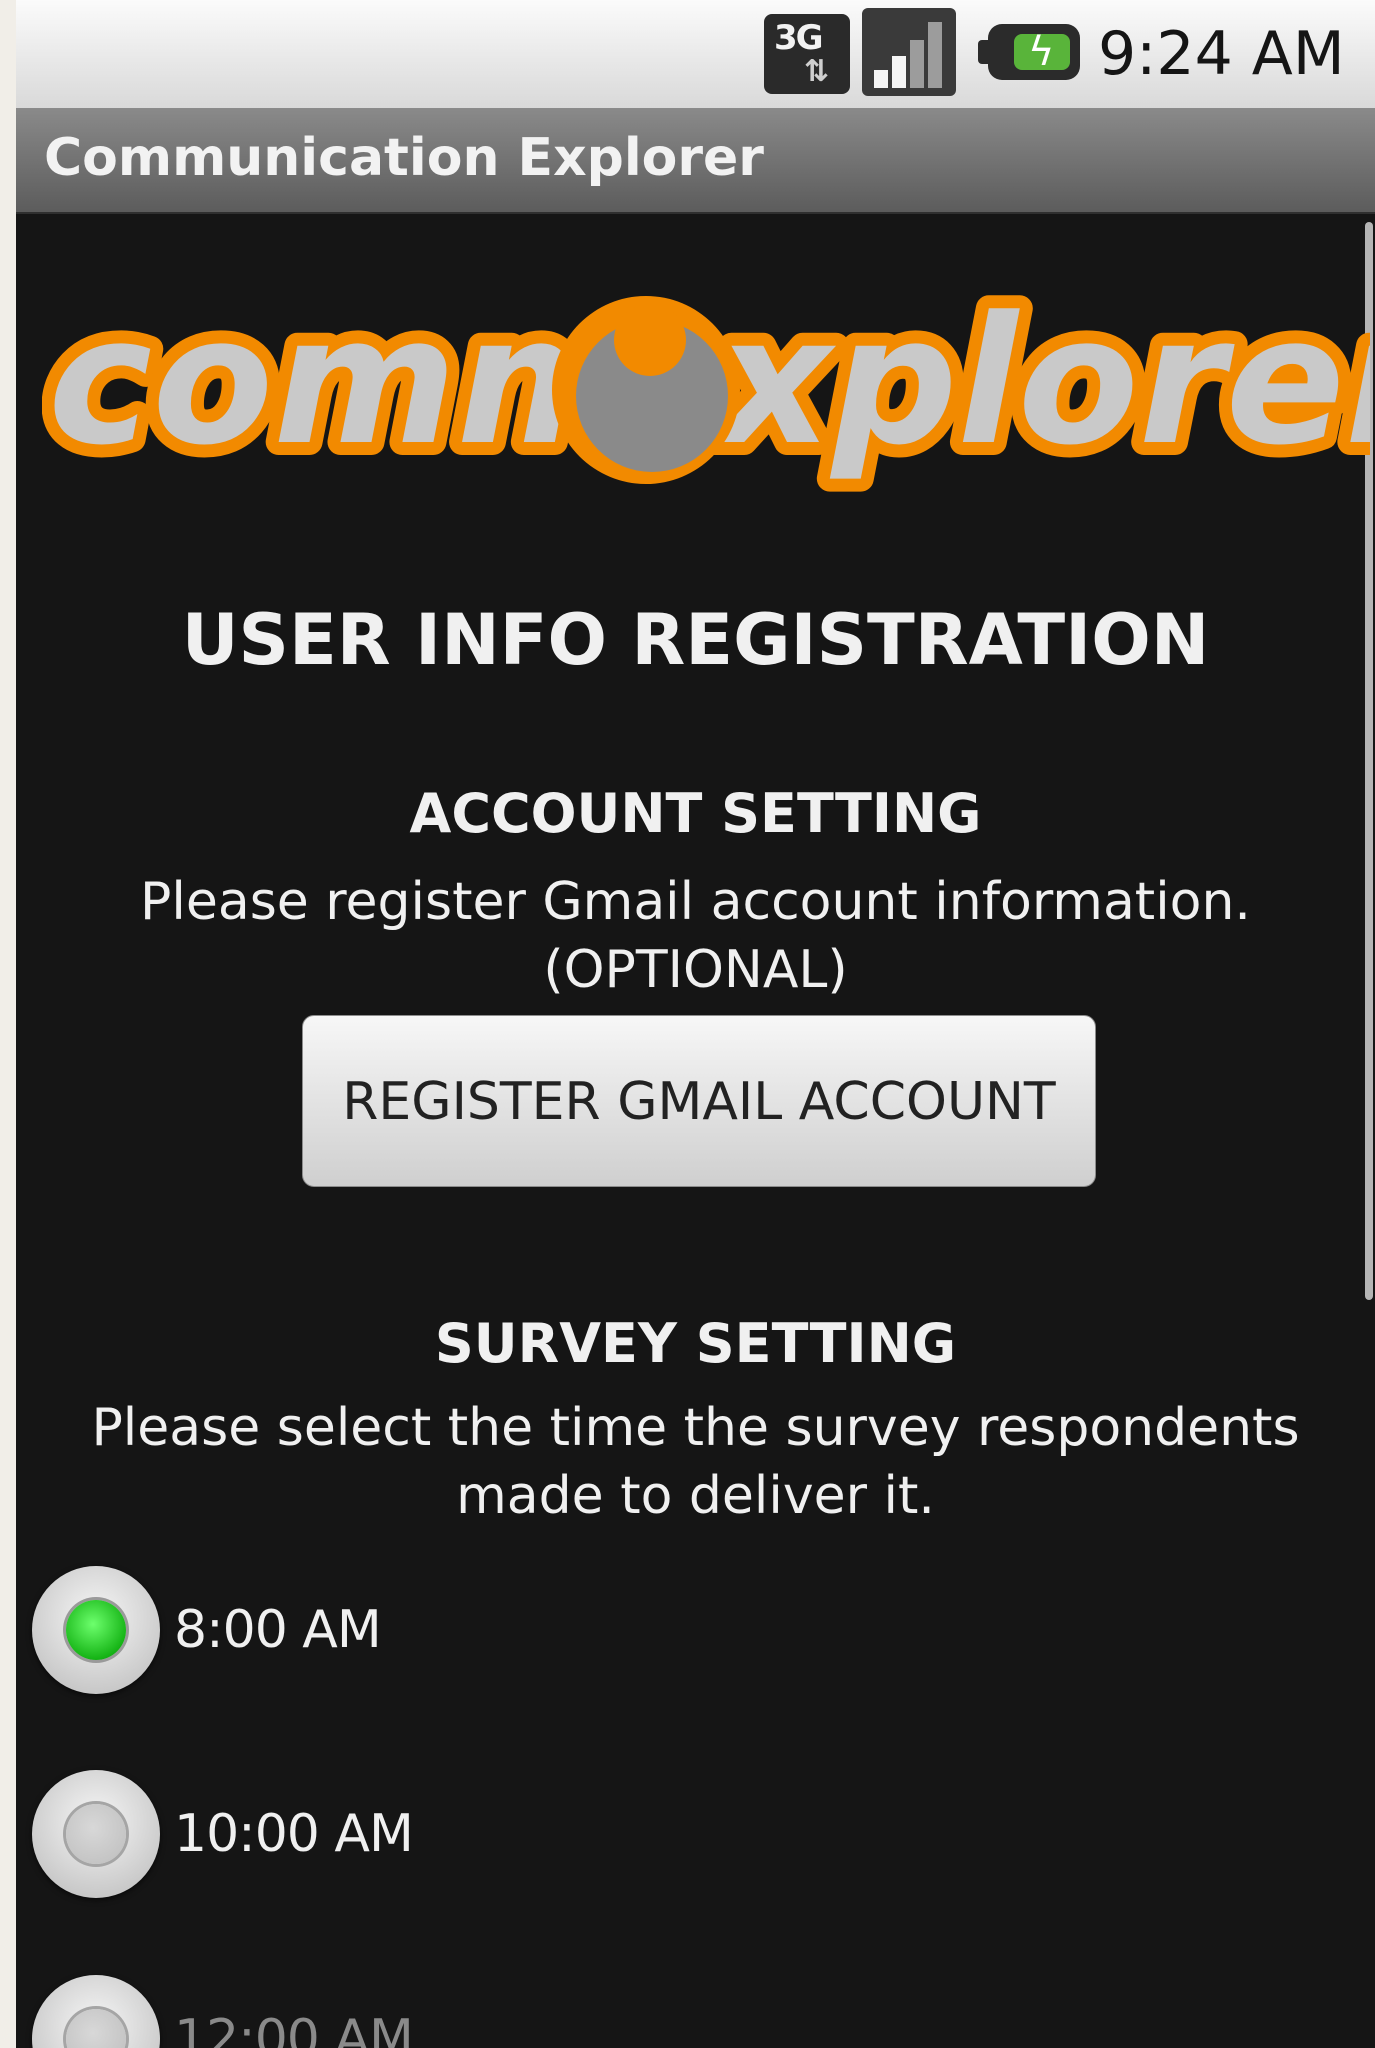 The width and height of the screenshot is (1375, 2048). I want to click on registration-heading: USER INFO REGISTRATION, so click(695, 640).